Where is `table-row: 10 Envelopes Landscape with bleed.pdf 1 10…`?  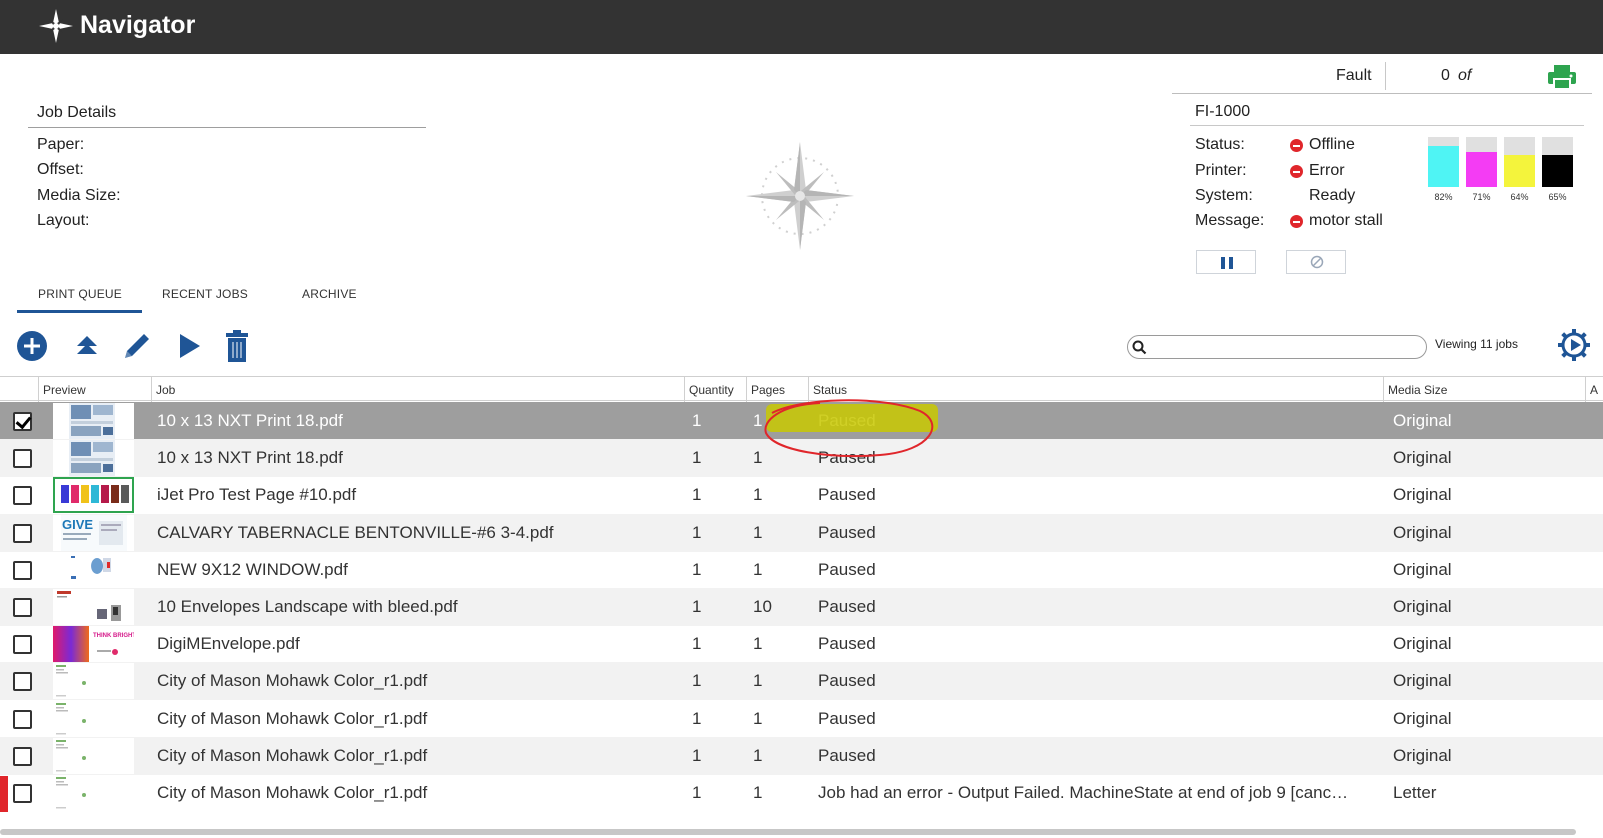 table-row: 10 Envelopes Landscape with bleed.pdf 1 10… is located at coordinates (801, 607).